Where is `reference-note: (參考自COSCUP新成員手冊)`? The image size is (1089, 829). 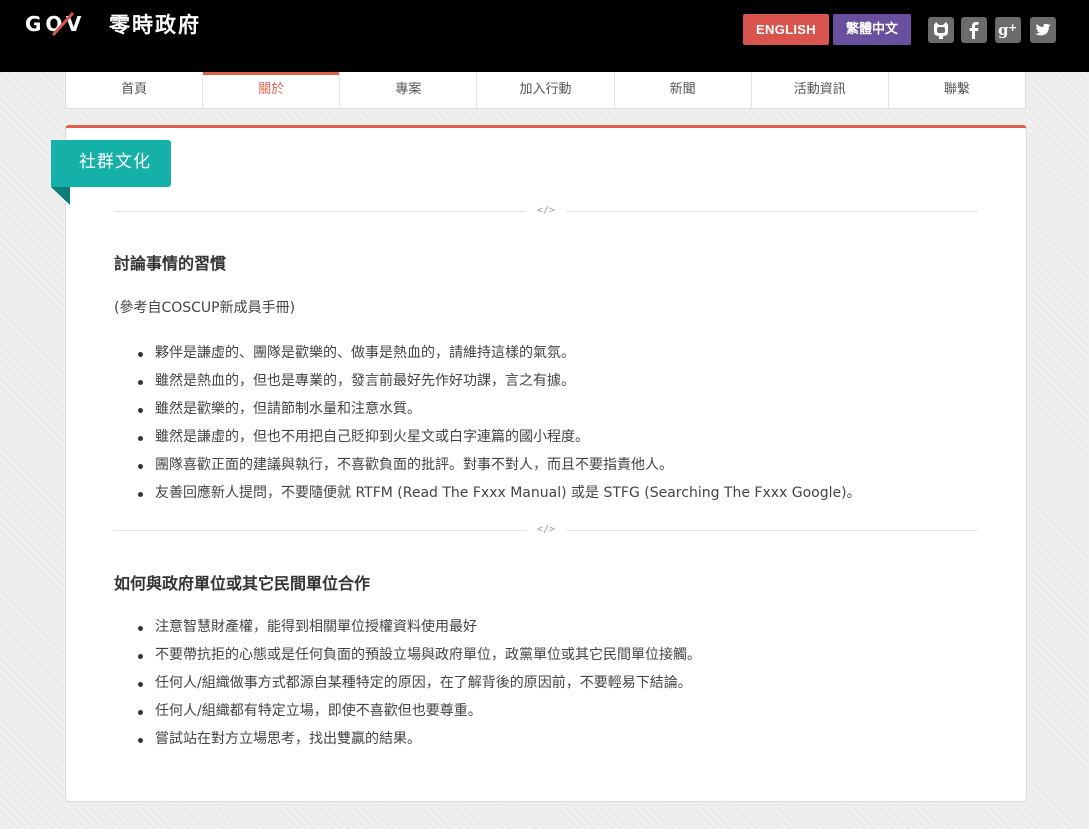 reference-note: (參考自COSCUP新成員手冊) is located at coordinates (205, 308).